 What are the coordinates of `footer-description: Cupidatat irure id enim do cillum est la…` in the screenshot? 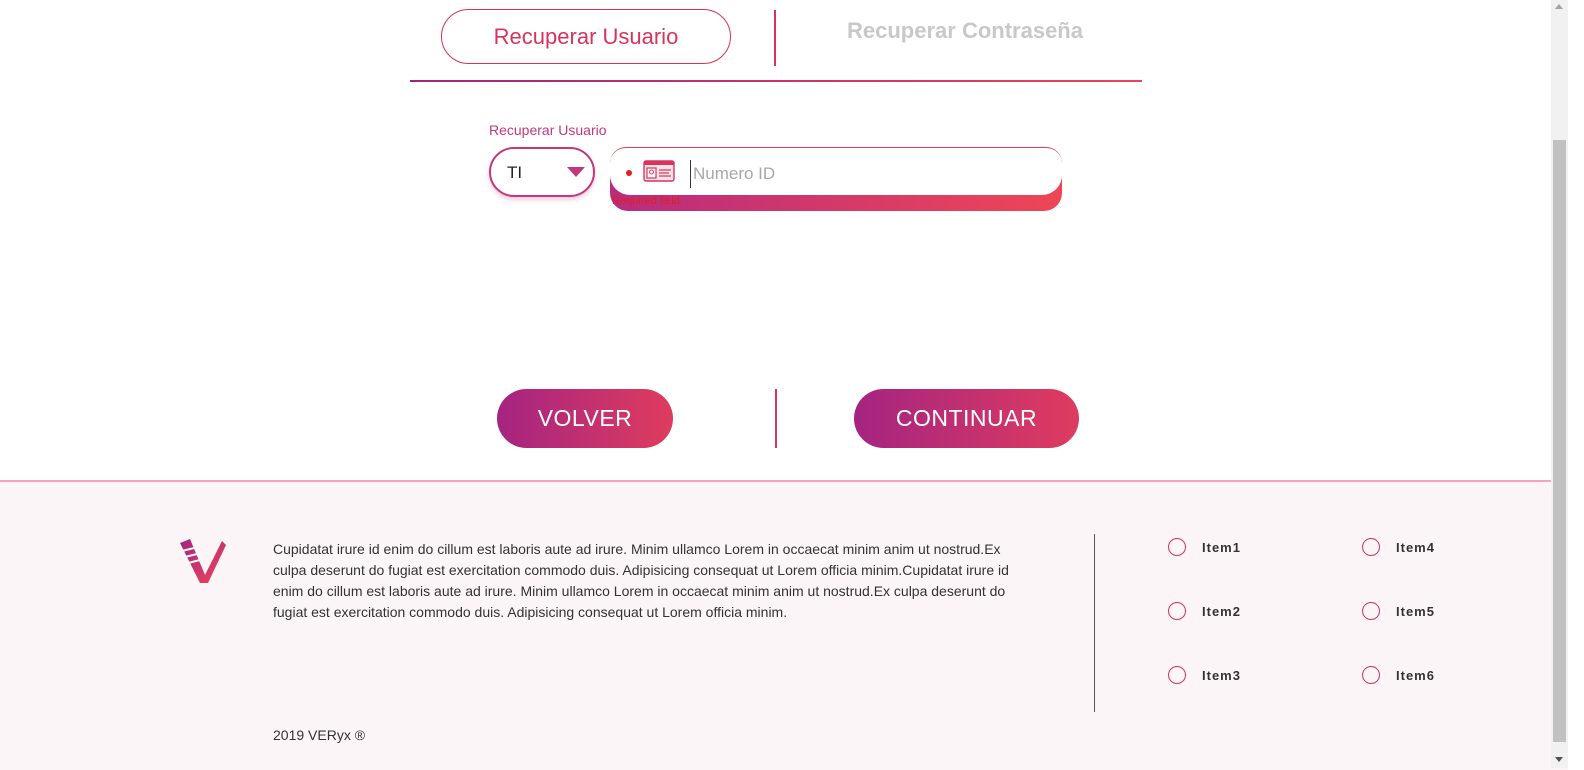 It's located at (641, 580).